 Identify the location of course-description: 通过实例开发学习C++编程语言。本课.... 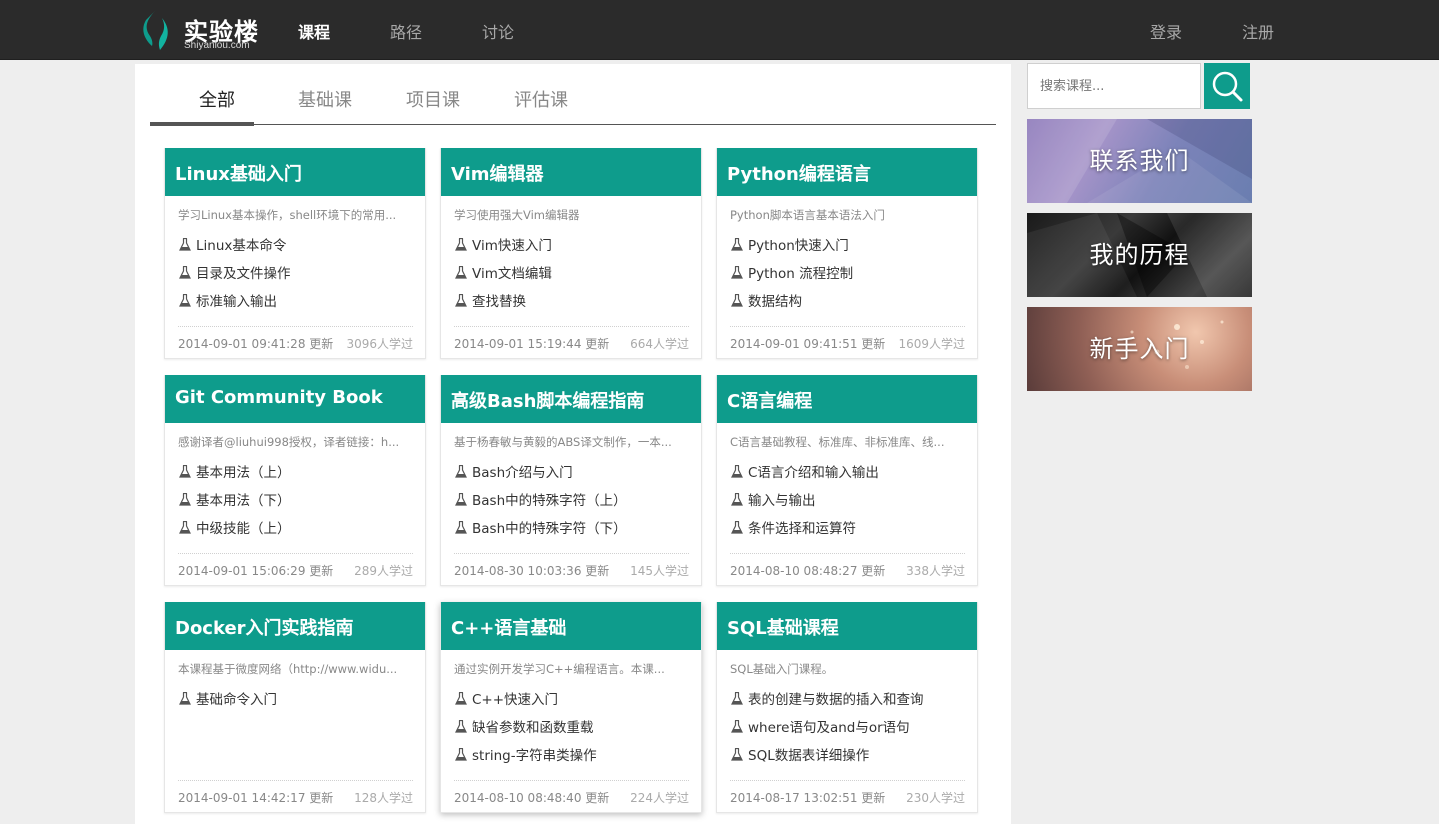
(559, 669).